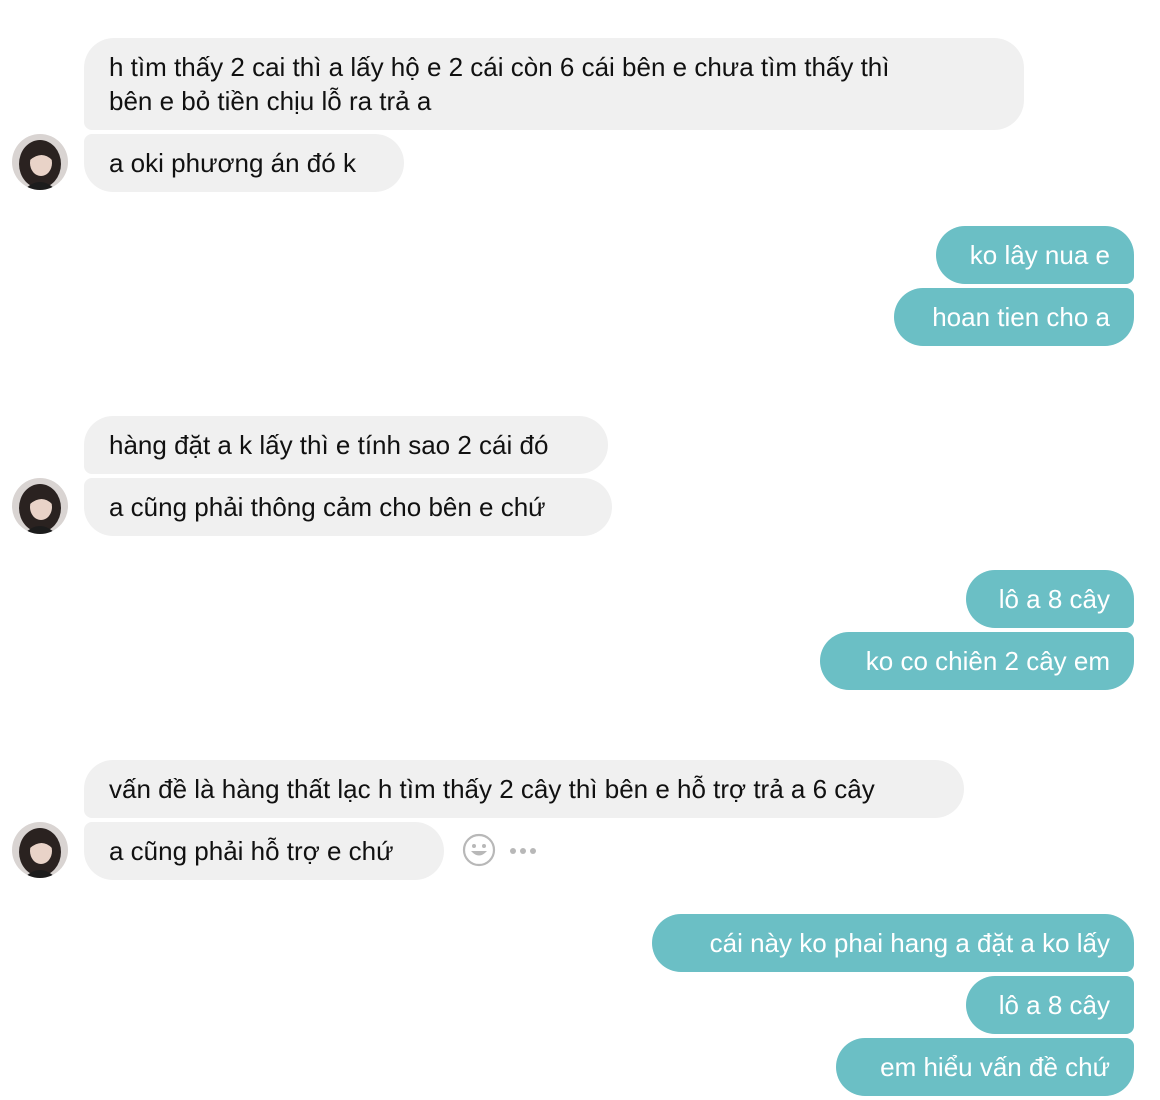  Describe the element at coordinates (479, 850) in the screenshot. I see `smiley-face-icon` at that location.